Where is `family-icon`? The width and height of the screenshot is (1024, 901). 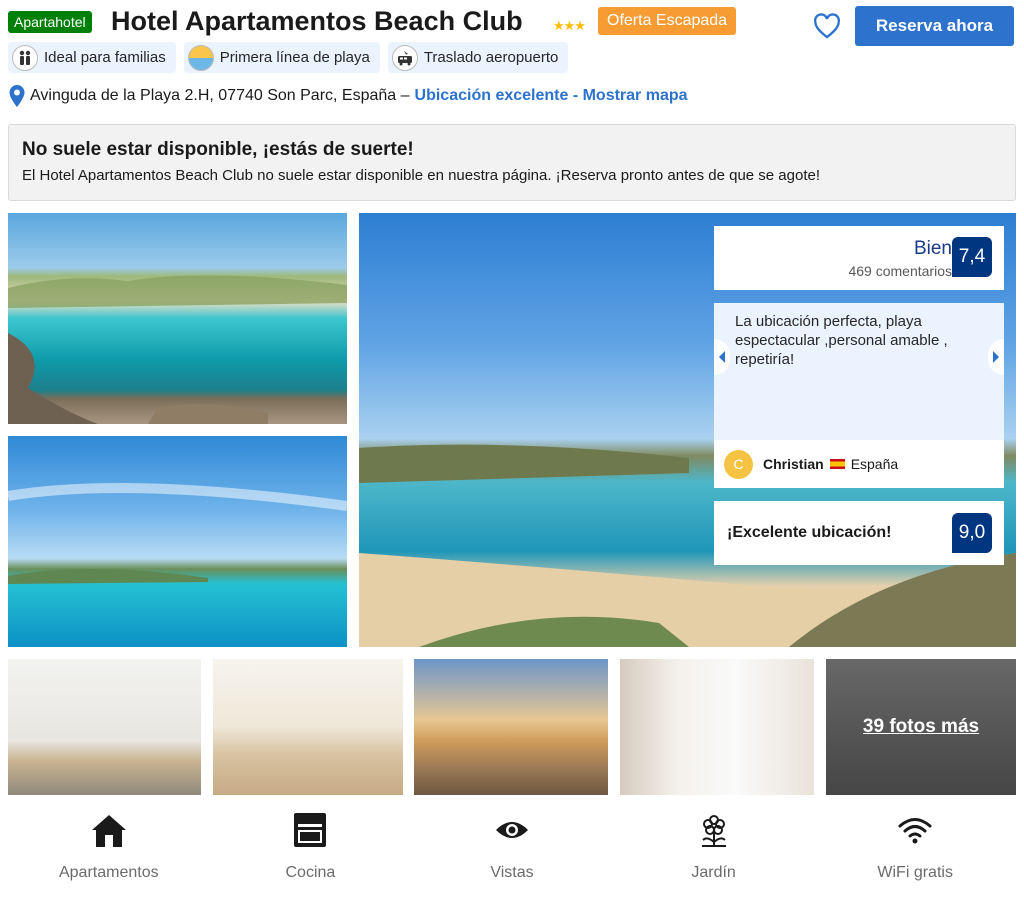 family-icon is located at coordinates (25, 57).